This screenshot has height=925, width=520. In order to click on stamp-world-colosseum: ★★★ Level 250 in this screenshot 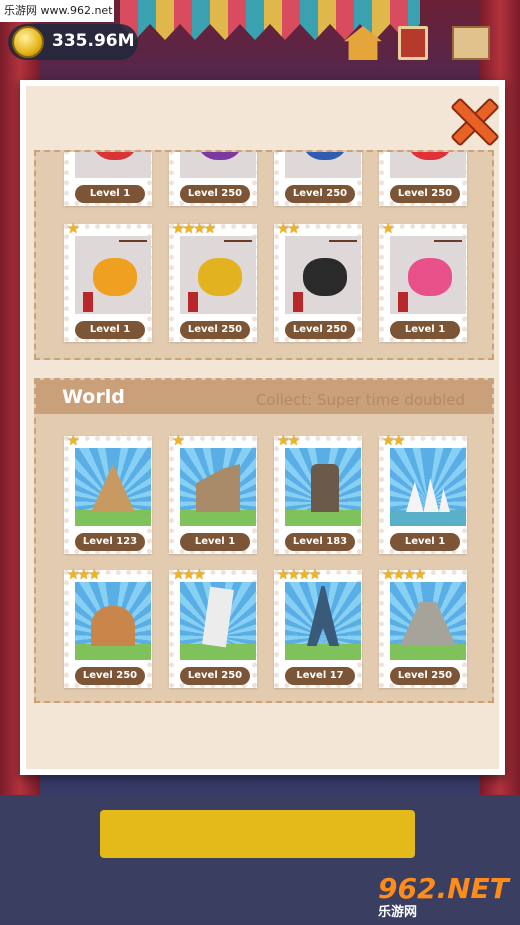, I will do `click(108, 627)`.